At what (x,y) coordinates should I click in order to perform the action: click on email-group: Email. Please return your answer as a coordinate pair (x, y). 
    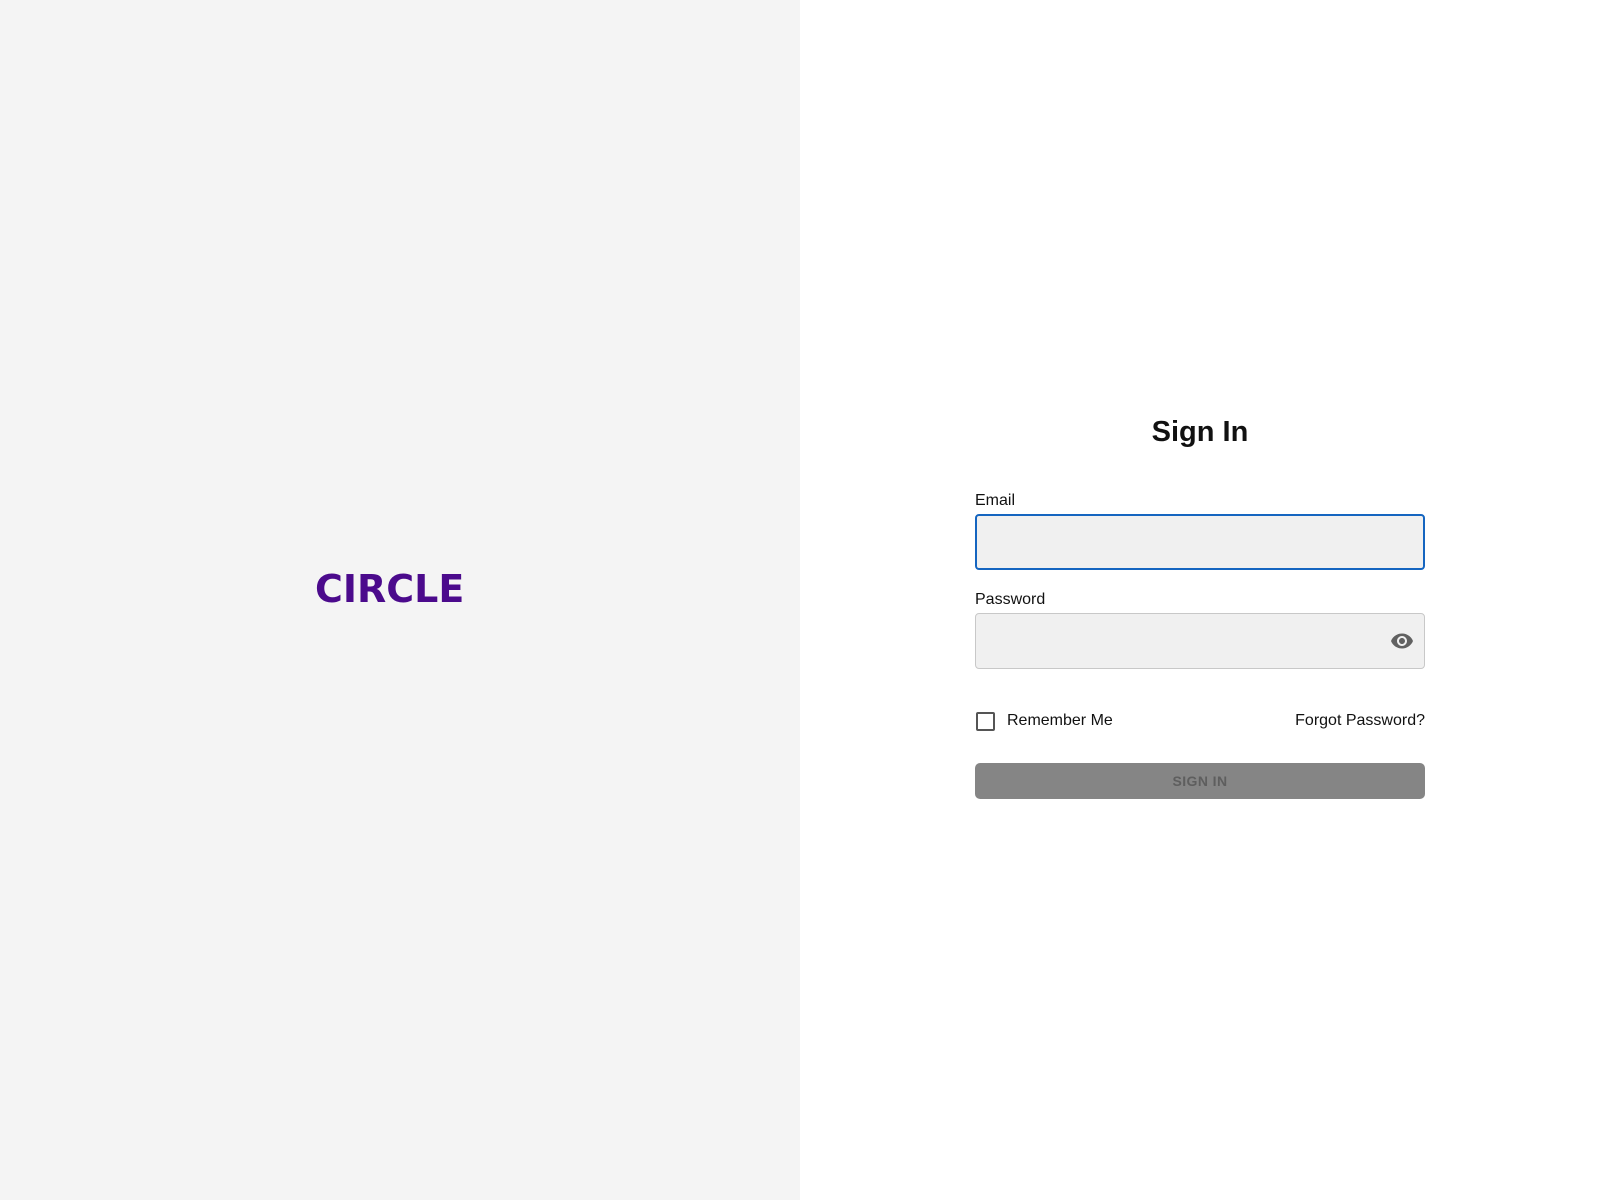
    Looking at the image, I should click on (1200, 530).